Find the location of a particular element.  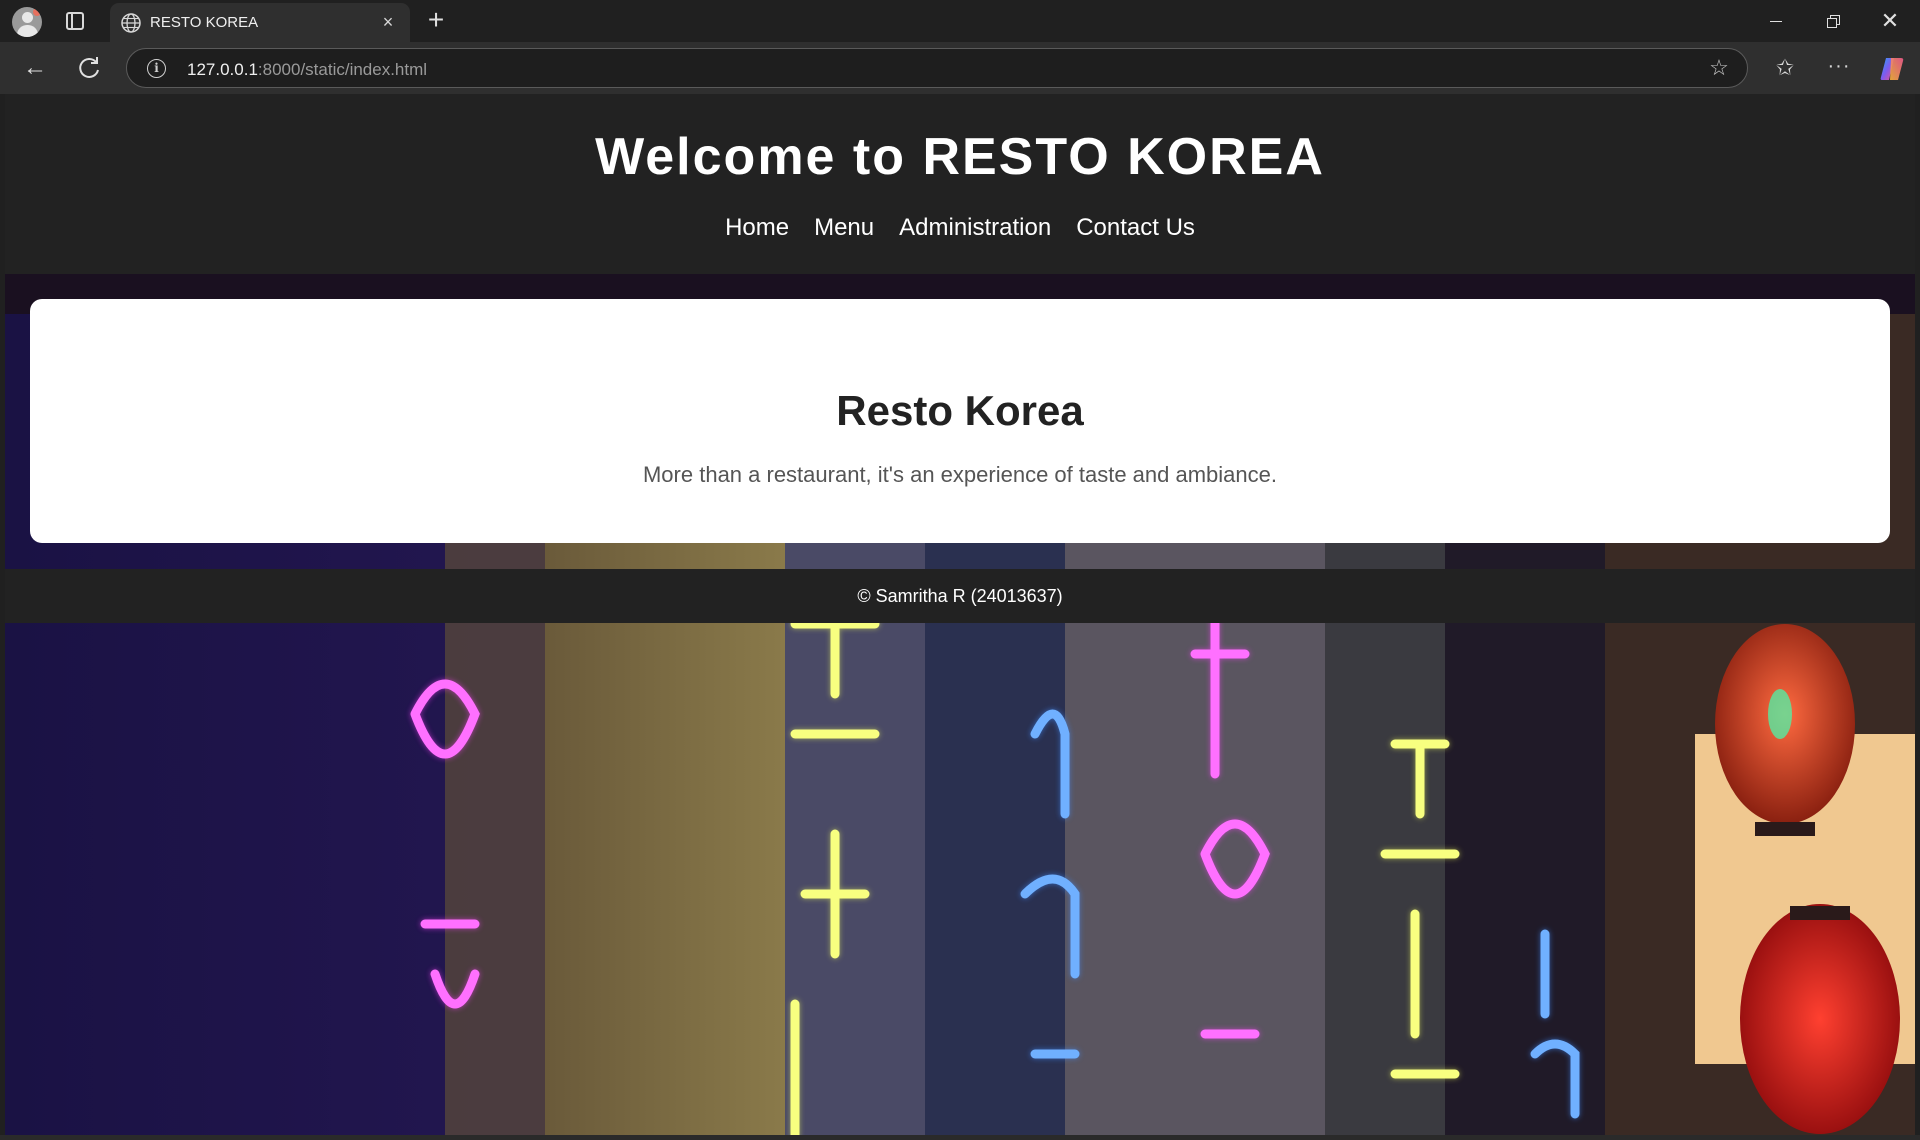

profile-avatar-icon is located at coordinates (27, 22).